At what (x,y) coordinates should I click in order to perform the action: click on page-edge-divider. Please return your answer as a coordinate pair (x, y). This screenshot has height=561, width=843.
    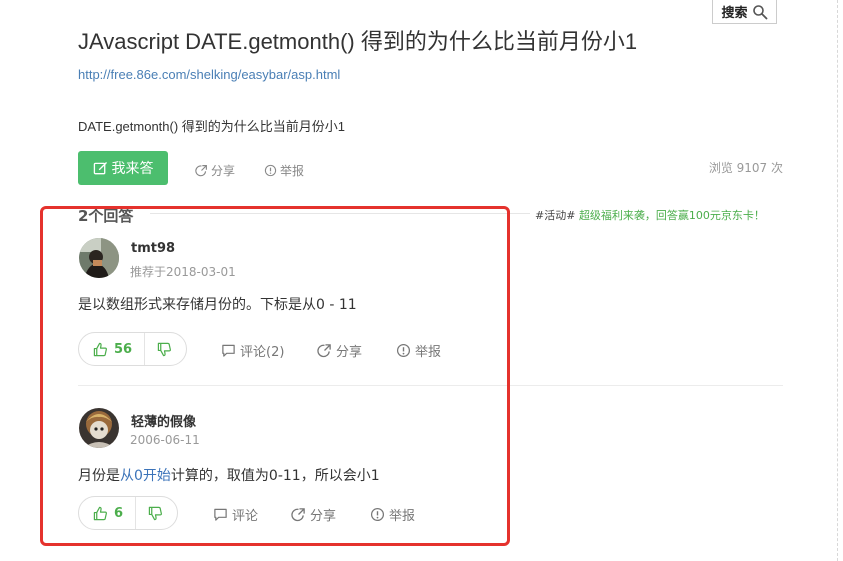
    Looking at the image, I should click on (837, 280).